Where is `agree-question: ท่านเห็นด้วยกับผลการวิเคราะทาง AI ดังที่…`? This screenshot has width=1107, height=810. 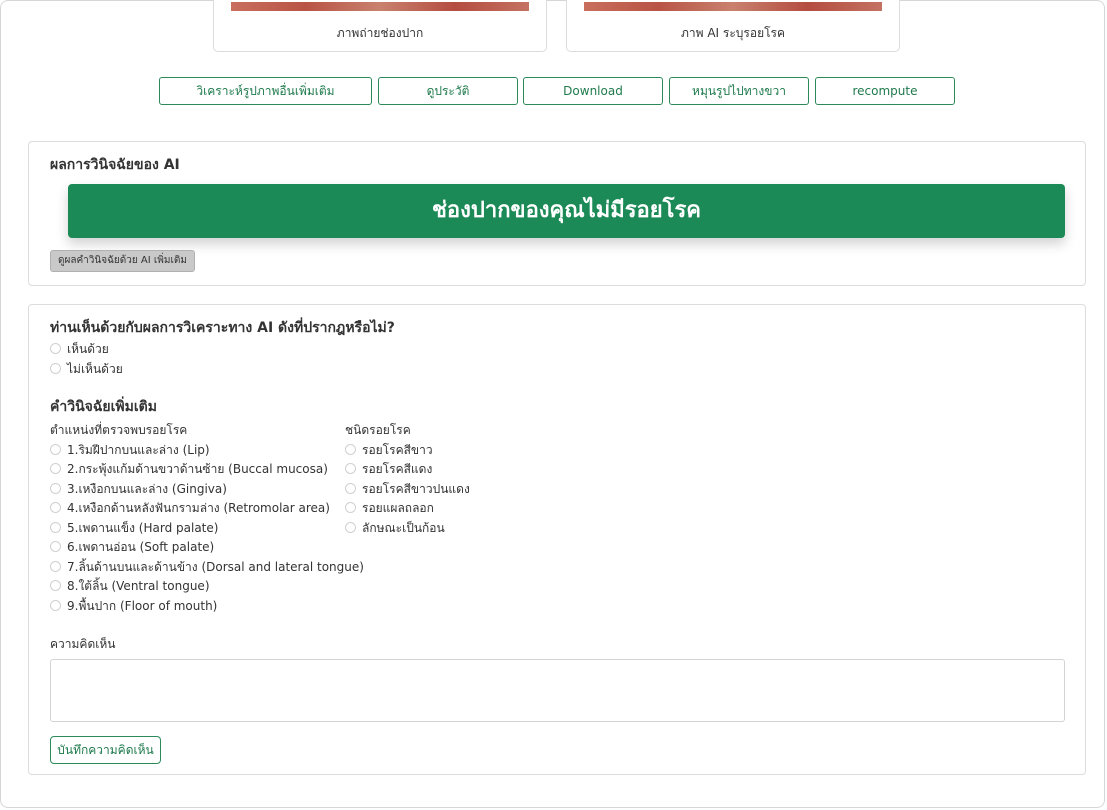
agree-question: ท่านเห็นด้วยกับผลการวิเคราะทาง AI ดังที่… is located at coordinates (222, 328).